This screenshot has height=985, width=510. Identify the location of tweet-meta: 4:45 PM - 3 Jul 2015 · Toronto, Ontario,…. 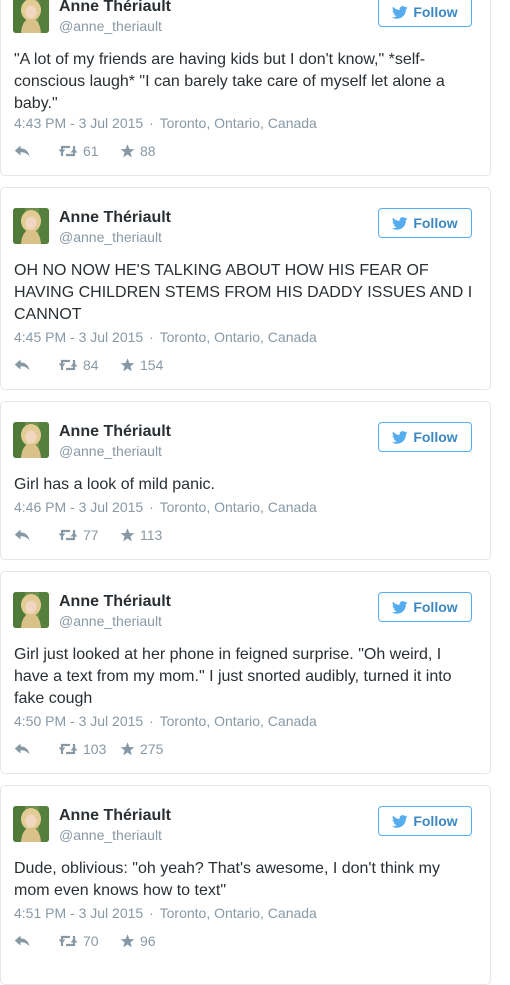
(165, 337).